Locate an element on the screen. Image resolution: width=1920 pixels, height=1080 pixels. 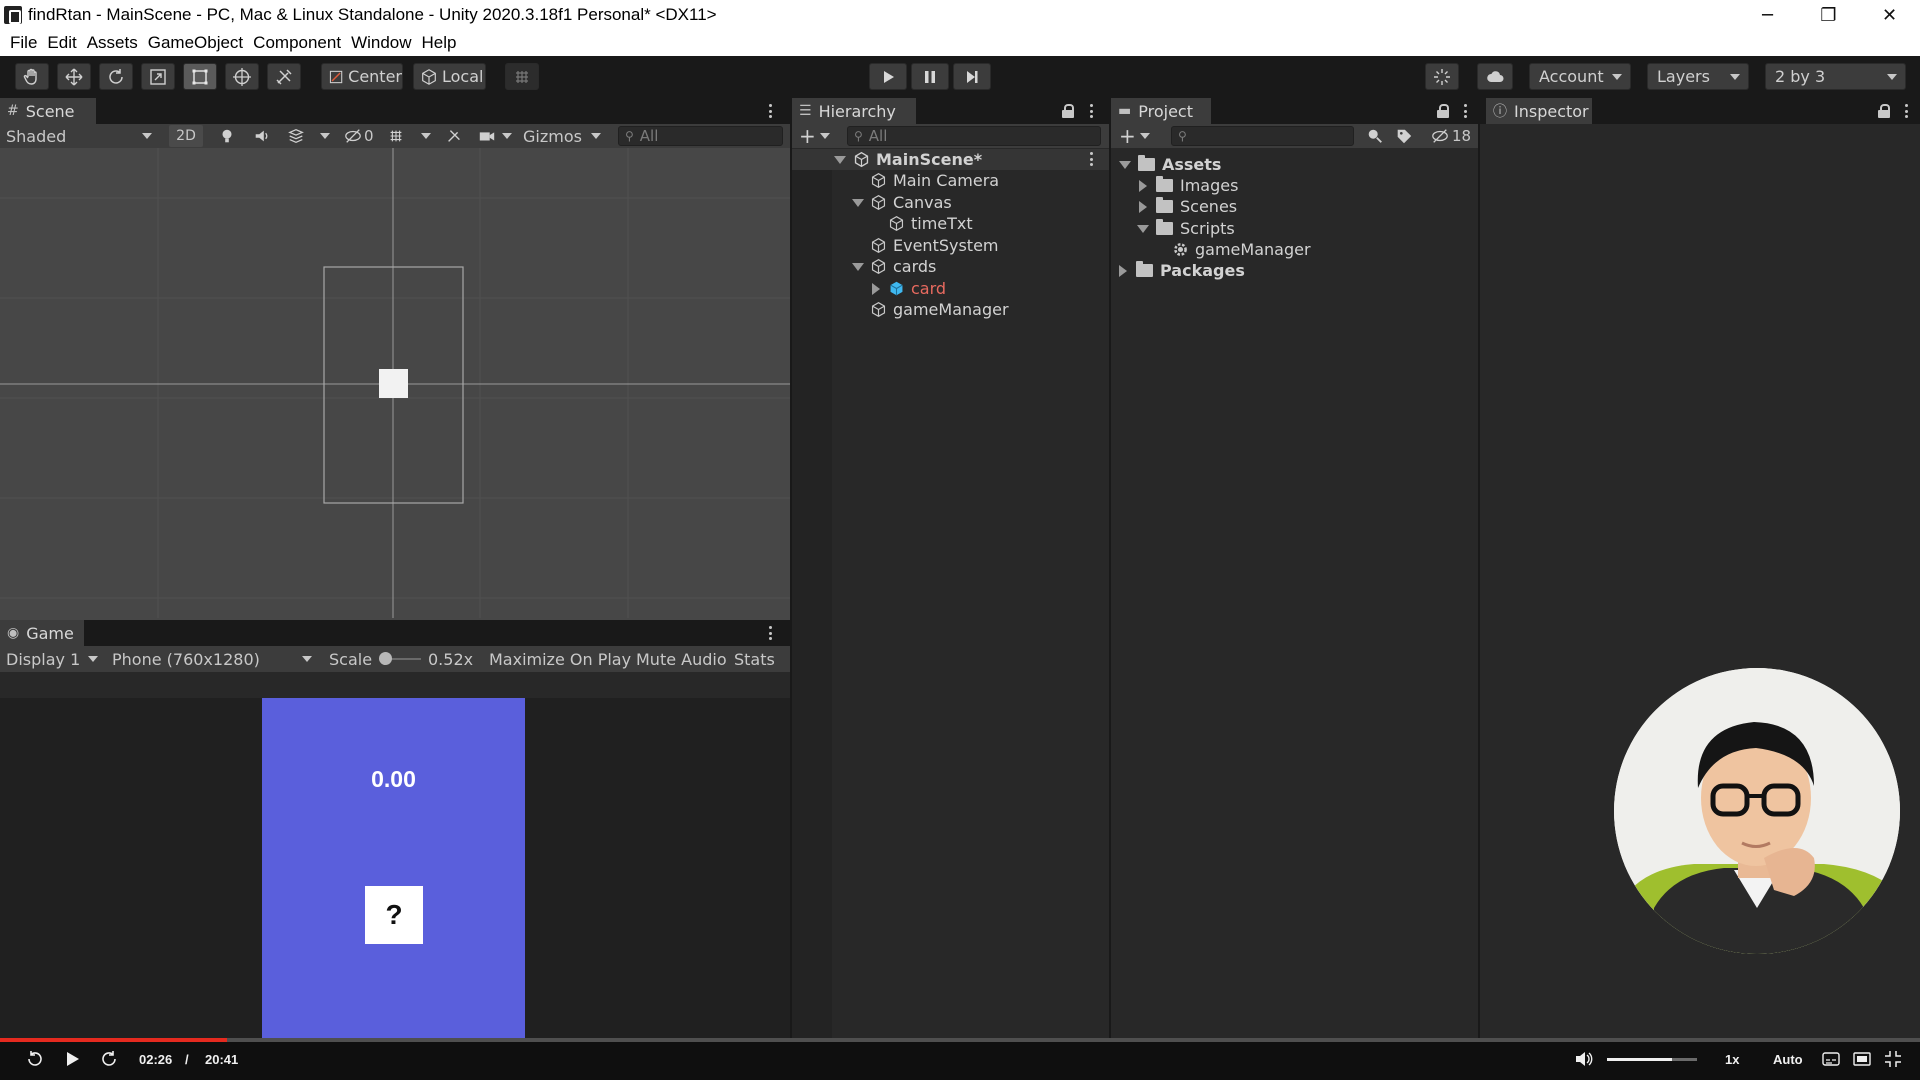
minimize-button: ─ is located at coordinates (1767, 15).